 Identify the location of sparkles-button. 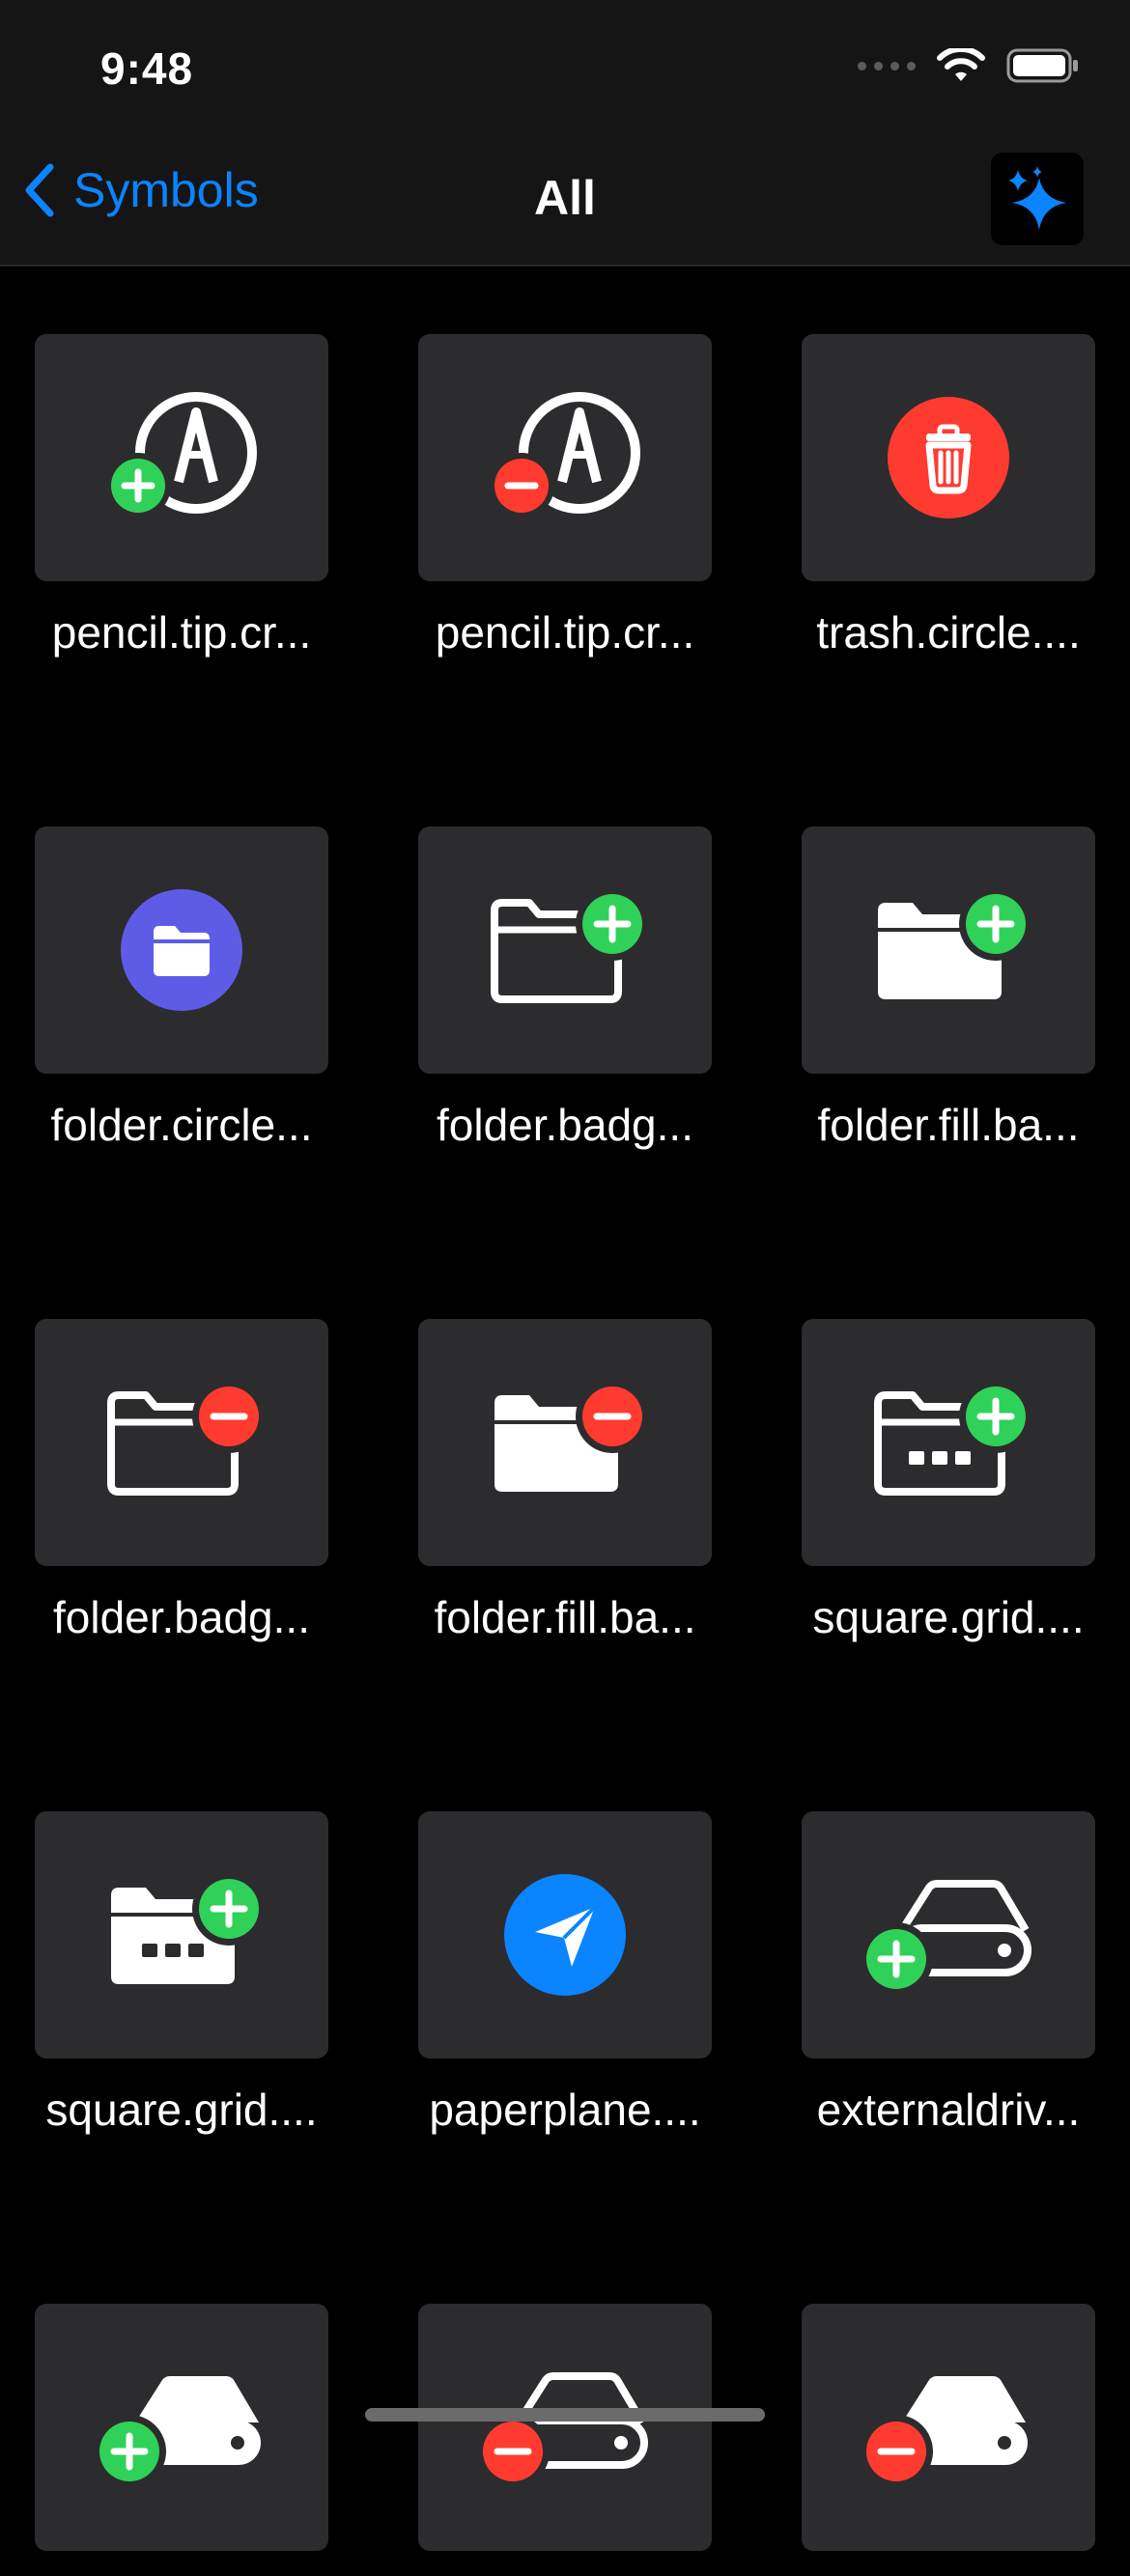
(1038, 199).